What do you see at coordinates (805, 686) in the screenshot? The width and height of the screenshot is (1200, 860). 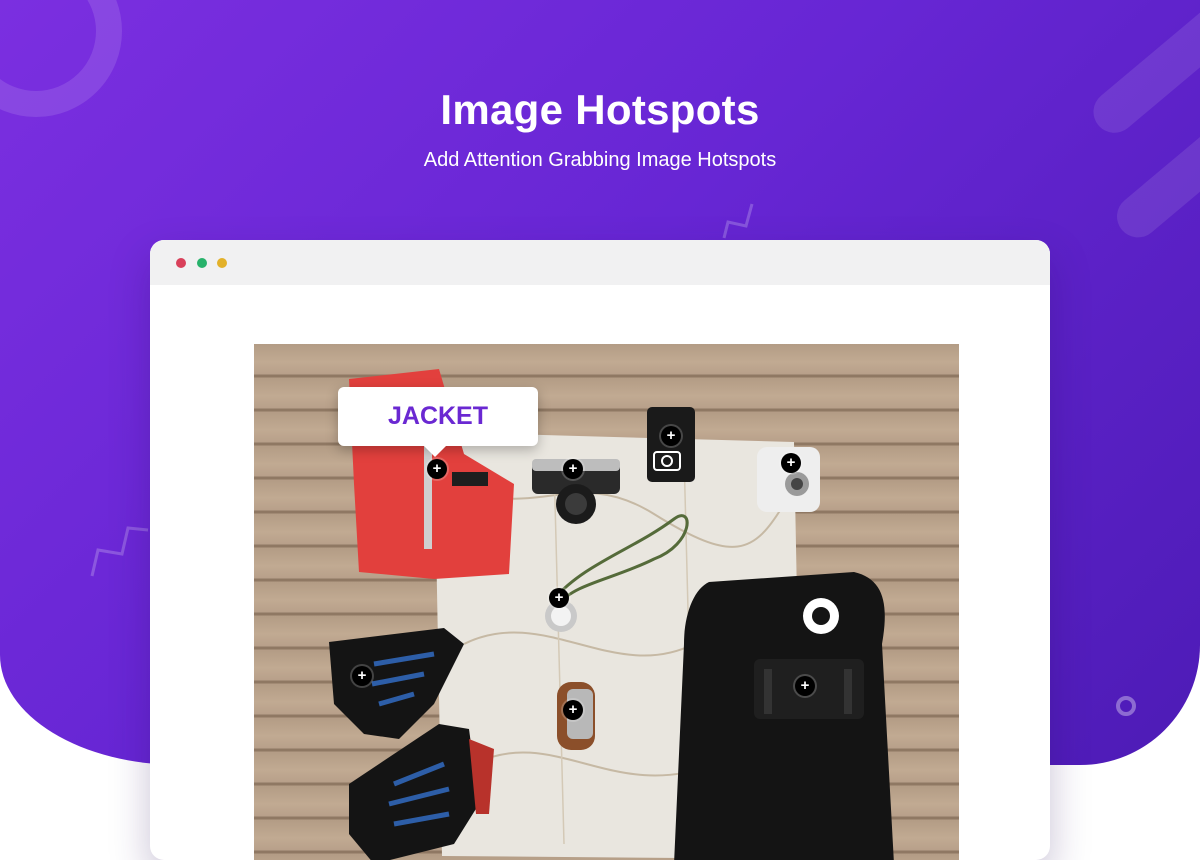 I see `hotspot-backpack: +` at bounding box center [805, 686].